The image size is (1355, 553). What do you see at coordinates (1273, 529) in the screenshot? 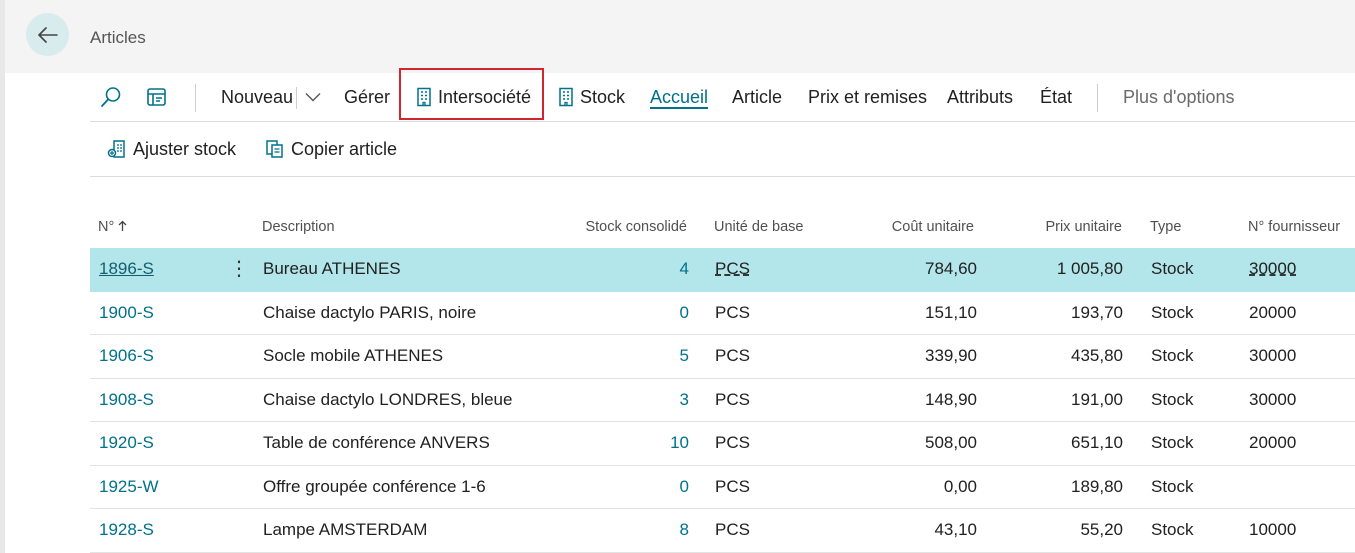
I see `item-vendor: 10000` at bounding box center [1273, 529].